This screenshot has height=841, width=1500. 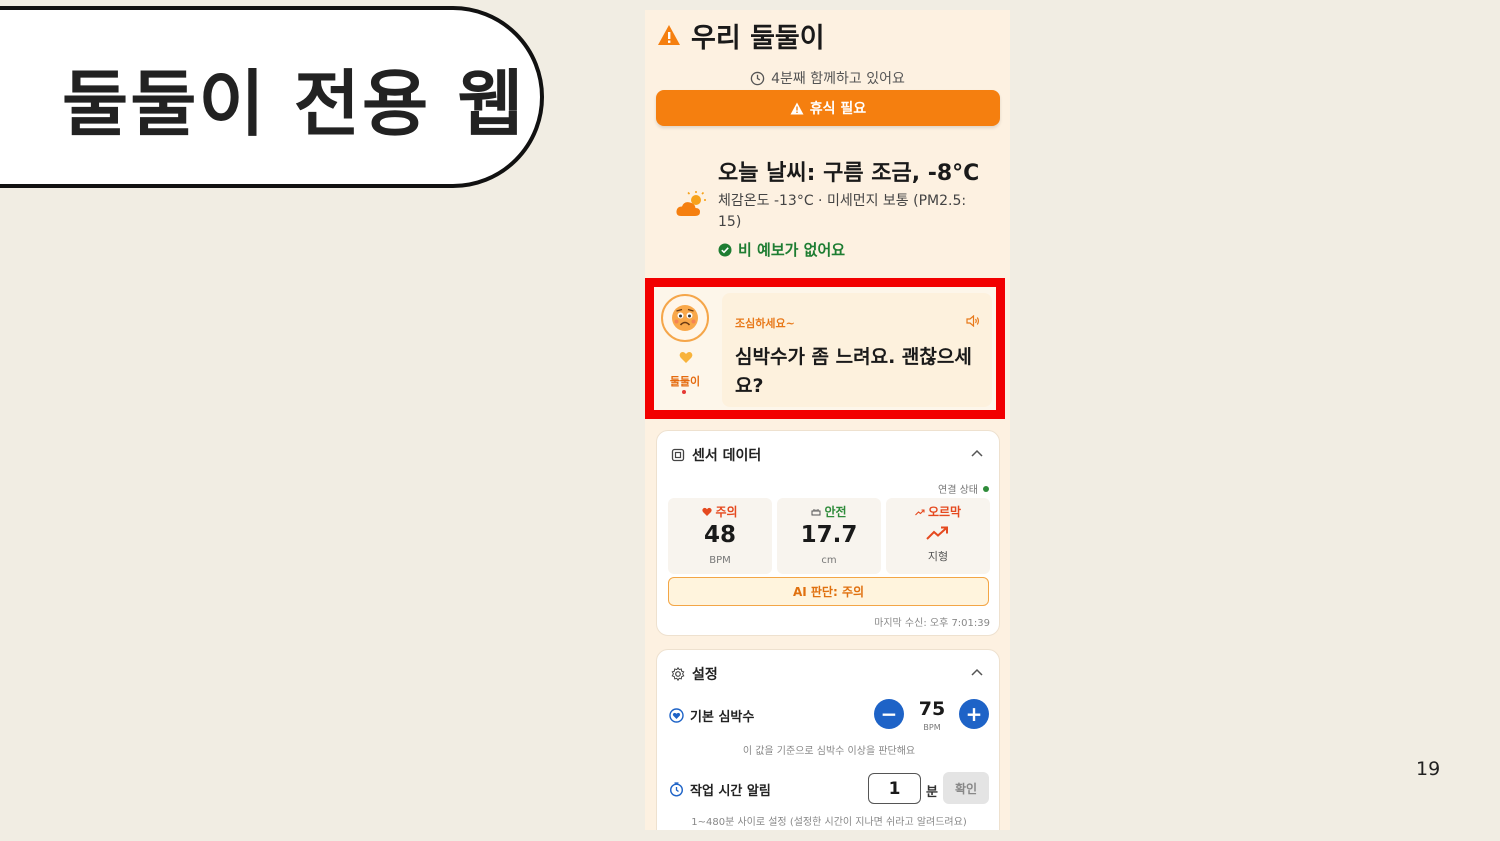 I want to click on message-text: 심박수가 좀 느려요. 괜찮으세요?, so click(x=853, y=371).